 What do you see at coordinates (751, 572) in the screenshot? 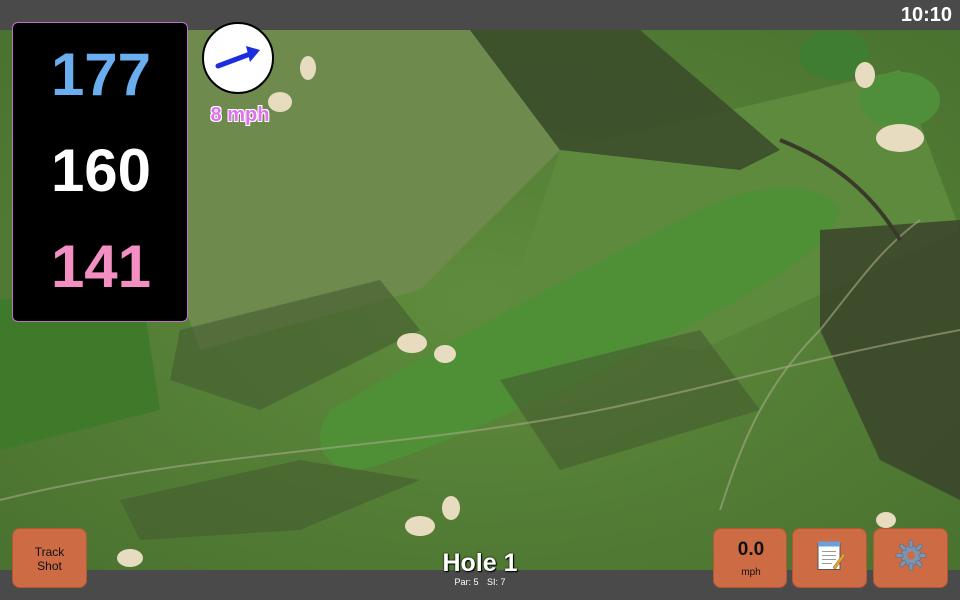
I see `speed-unit: mph` at bounding box center [751, 572].